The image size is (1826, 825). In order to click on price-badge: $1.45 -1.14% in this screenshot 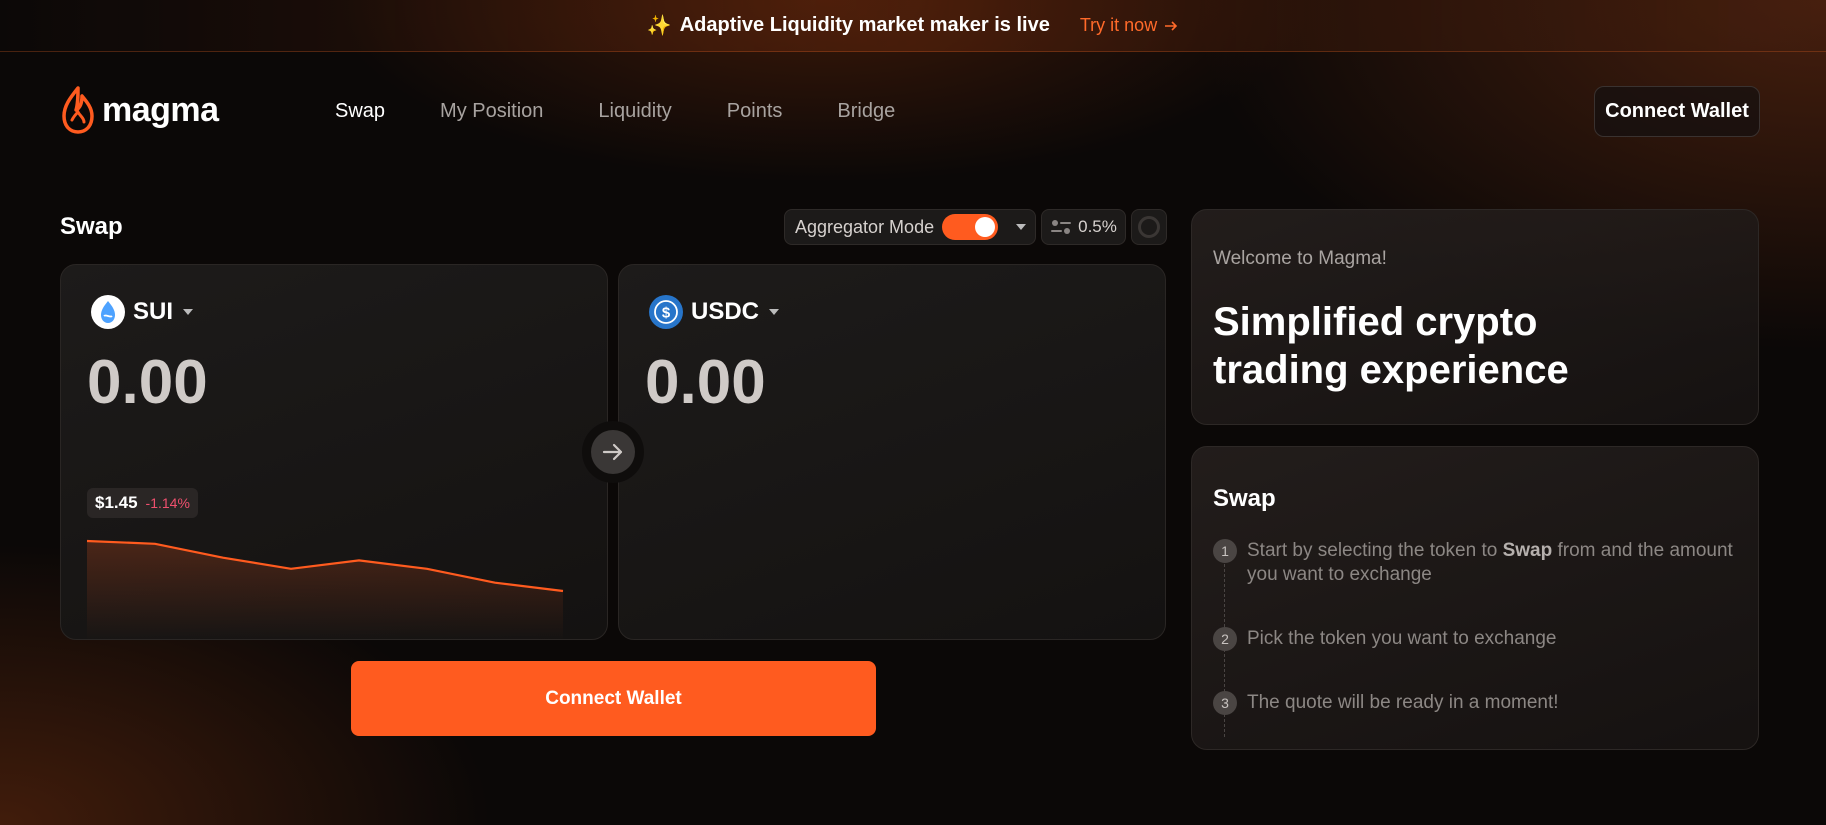, I will do `click(142, 503)`.